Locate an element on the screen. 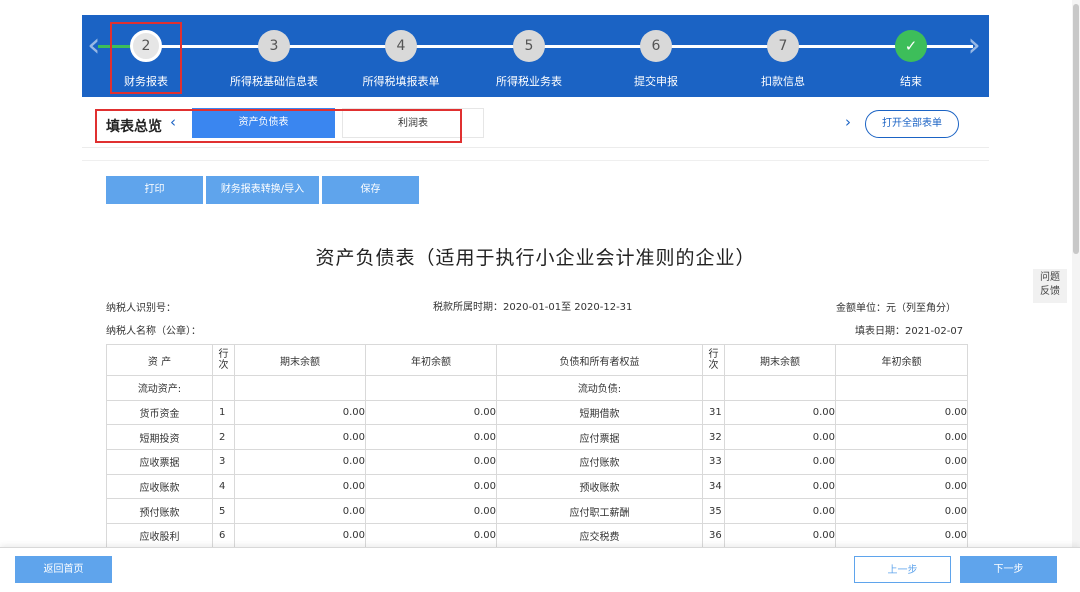 The image size is (1080, 592). next-step-button: 下一步 is located at coordinates (1008, 569).